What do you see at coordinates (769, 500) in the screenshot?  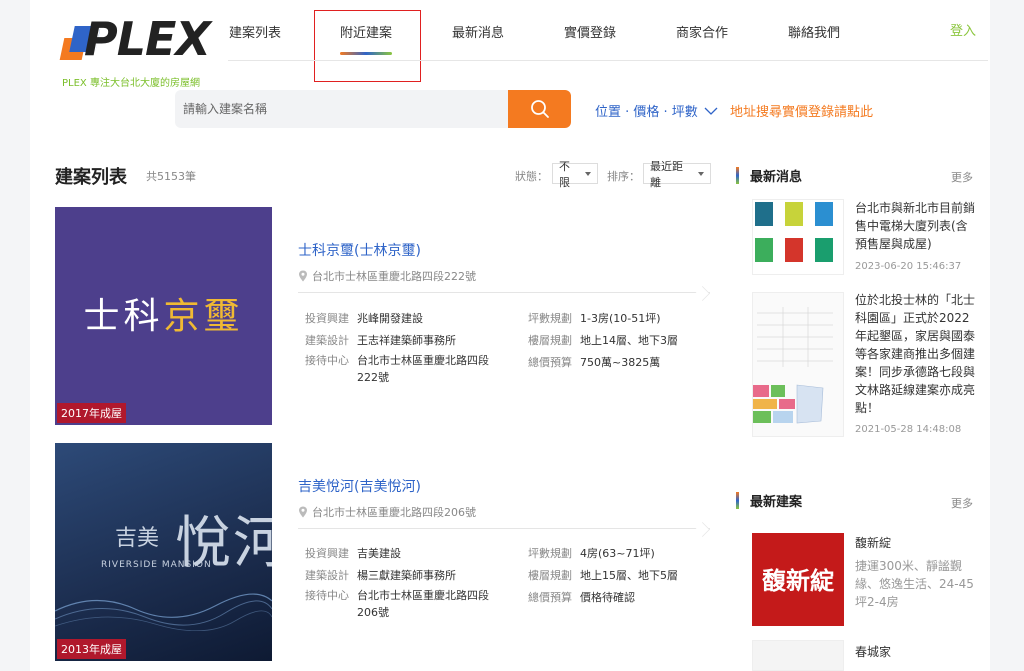 I see `sidebar-new-projects-title: 最新建案` at bounding box center [769, 500].